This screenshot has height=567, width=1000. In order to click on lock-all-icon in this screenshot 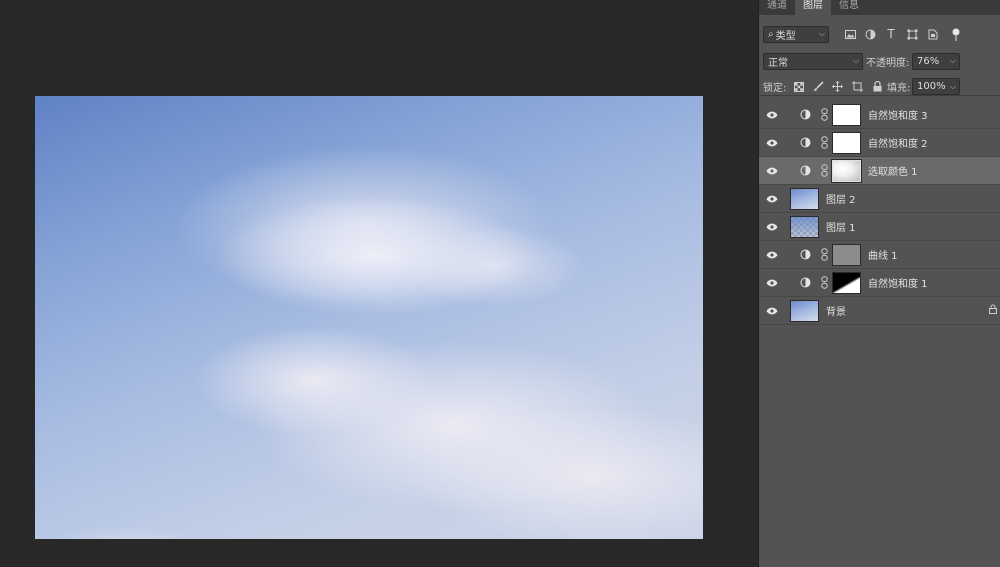, I will do `click(877, 87)`.